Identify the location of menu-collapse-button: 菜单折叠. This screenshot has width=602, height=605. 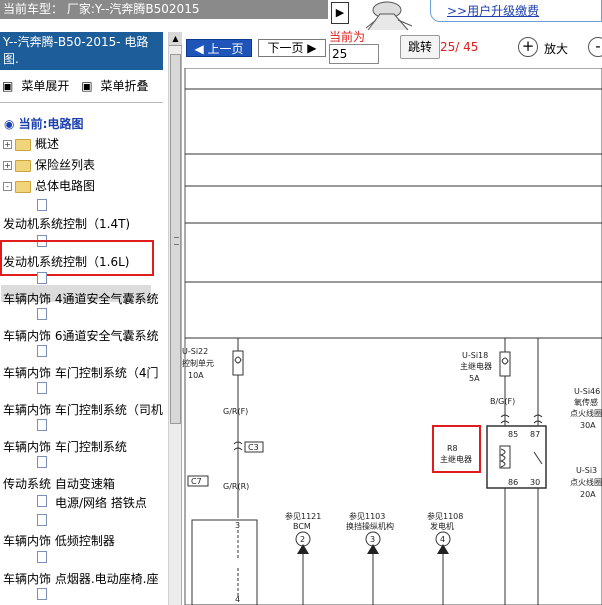
(125, 86).